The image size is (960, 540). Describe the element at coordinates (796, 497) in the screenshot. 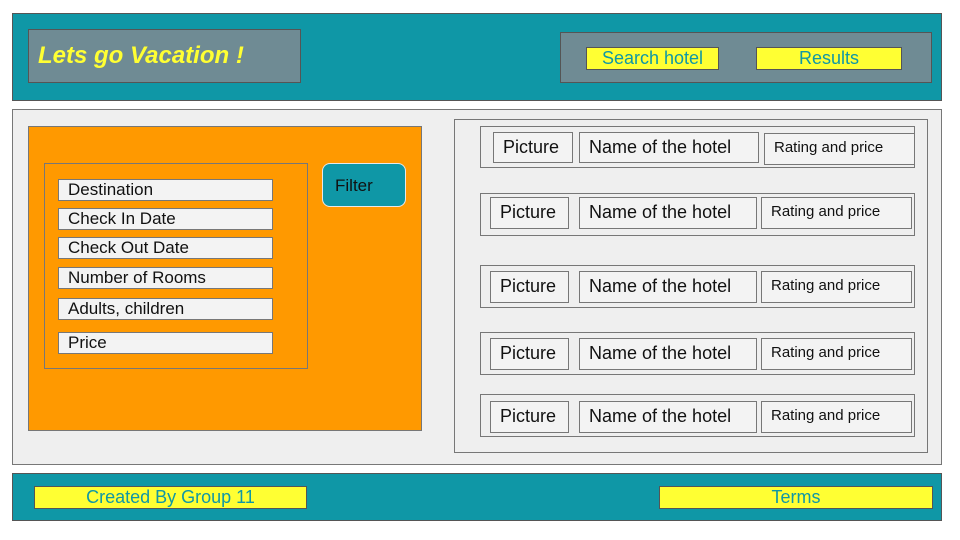

I see `terms-link: Terms` at that location.